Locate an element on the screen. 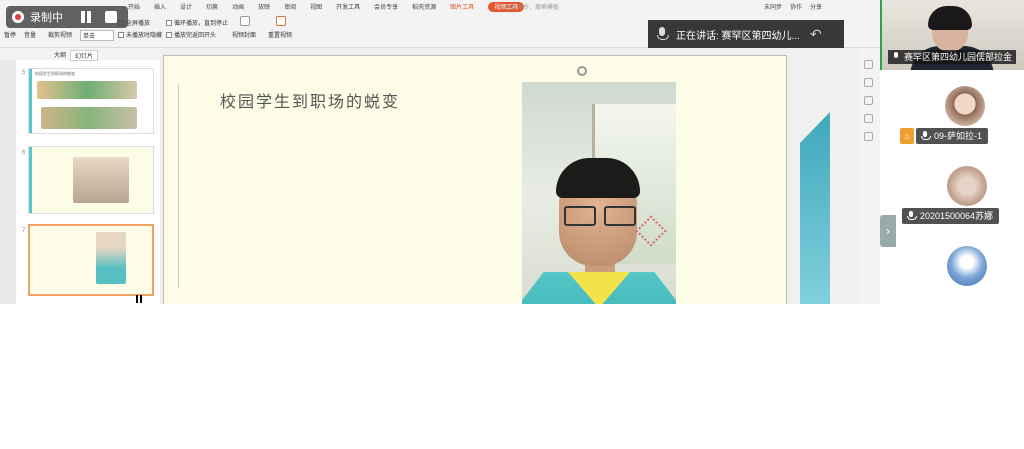 Image resolution: width=1024 pixels, height=449 pixels. pause-video-button: 暂停 is located at coordinates (10, 34).